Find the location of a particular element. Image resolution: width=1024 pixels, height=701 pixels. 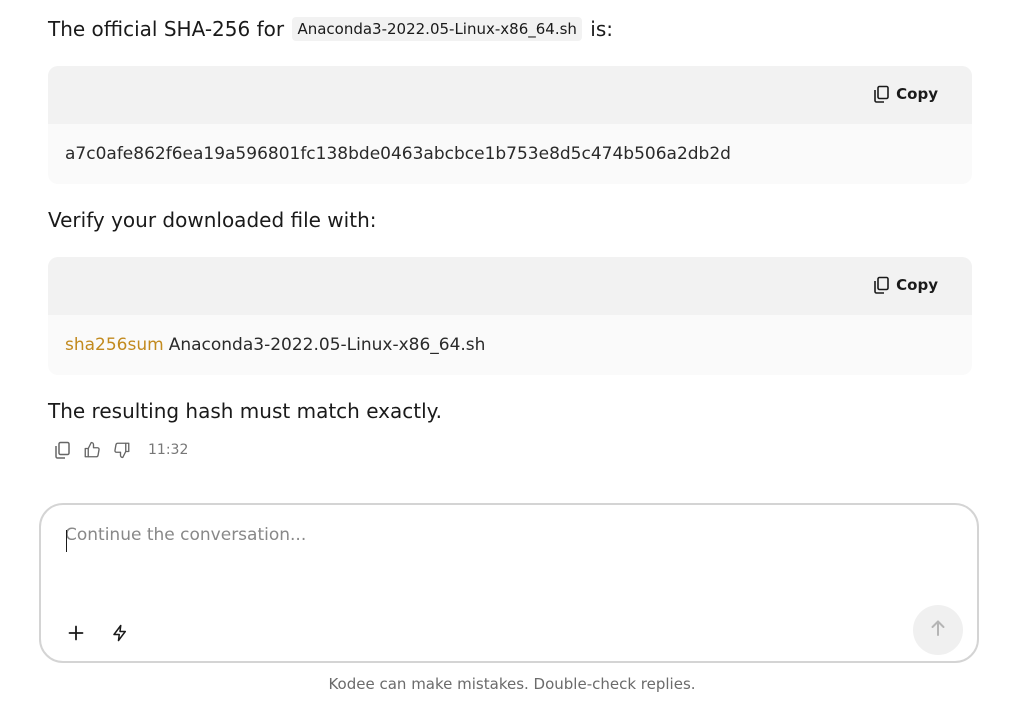

intro-suffix: is: is located at coordinates (601, 29).